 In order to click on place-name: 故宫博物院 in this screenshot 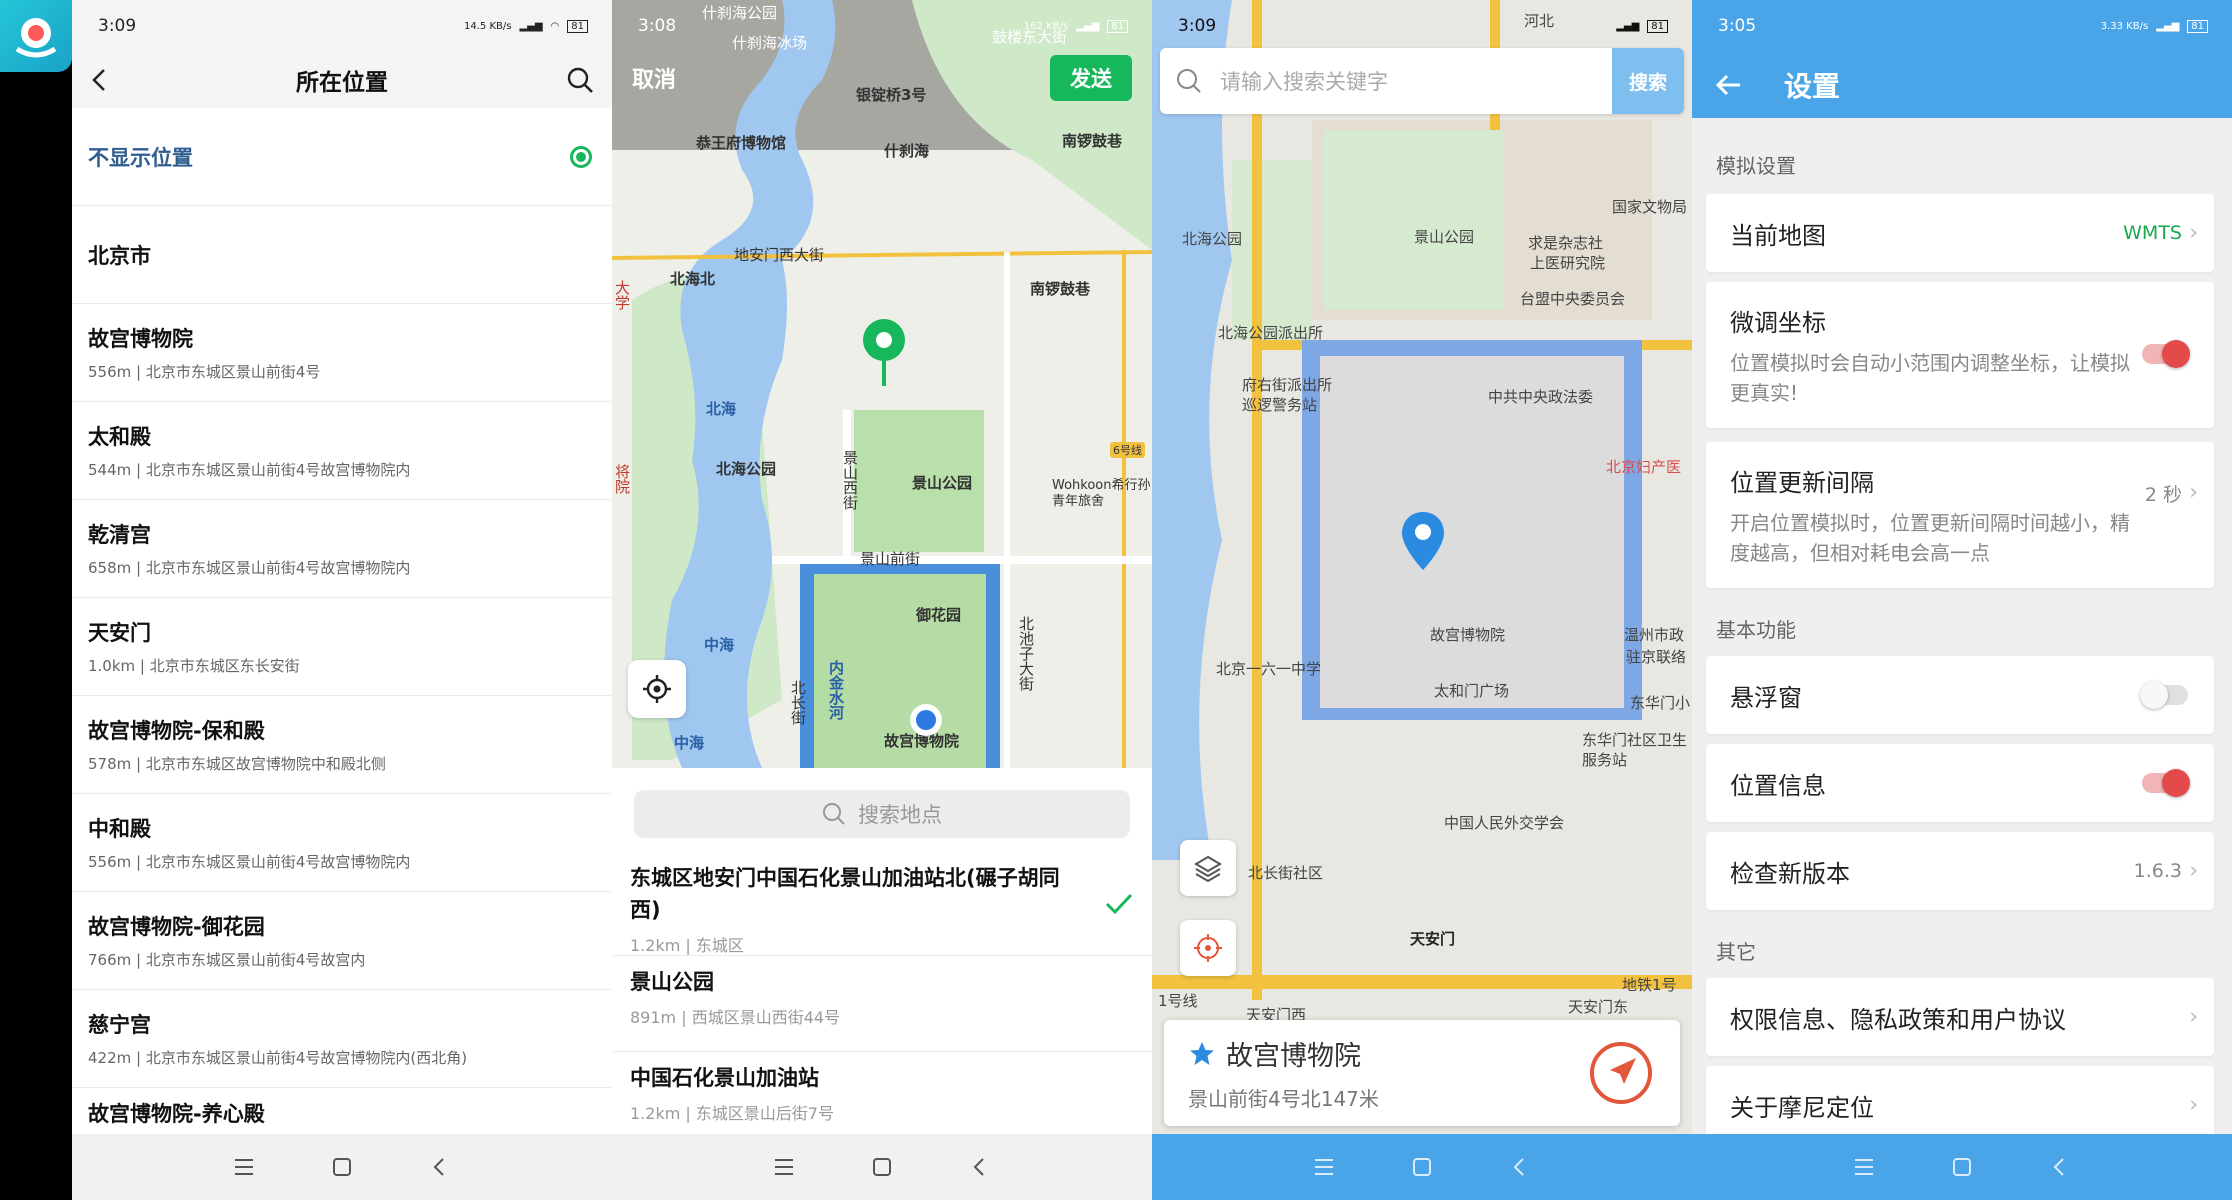, I will do `click(1293, 1056)`.